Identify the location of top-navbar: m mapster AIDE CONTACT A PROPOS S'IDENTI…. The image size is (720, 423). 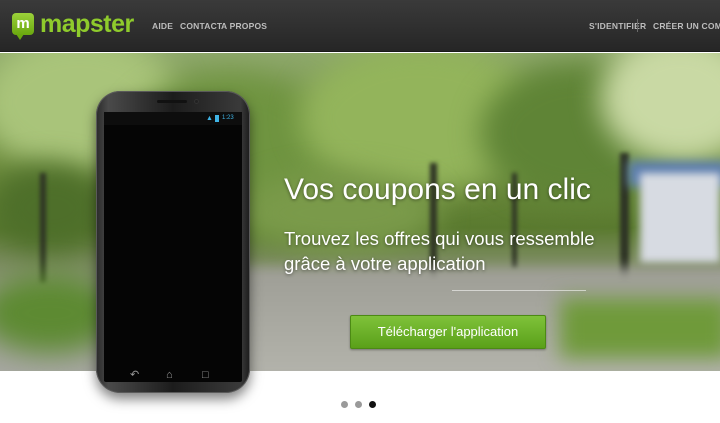
(360, 26).